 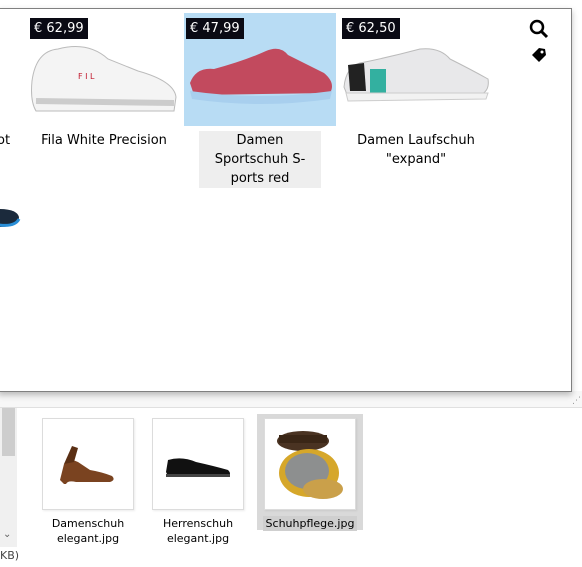 I want to click on product-image: € 62,50, so click(x=416, y=69).